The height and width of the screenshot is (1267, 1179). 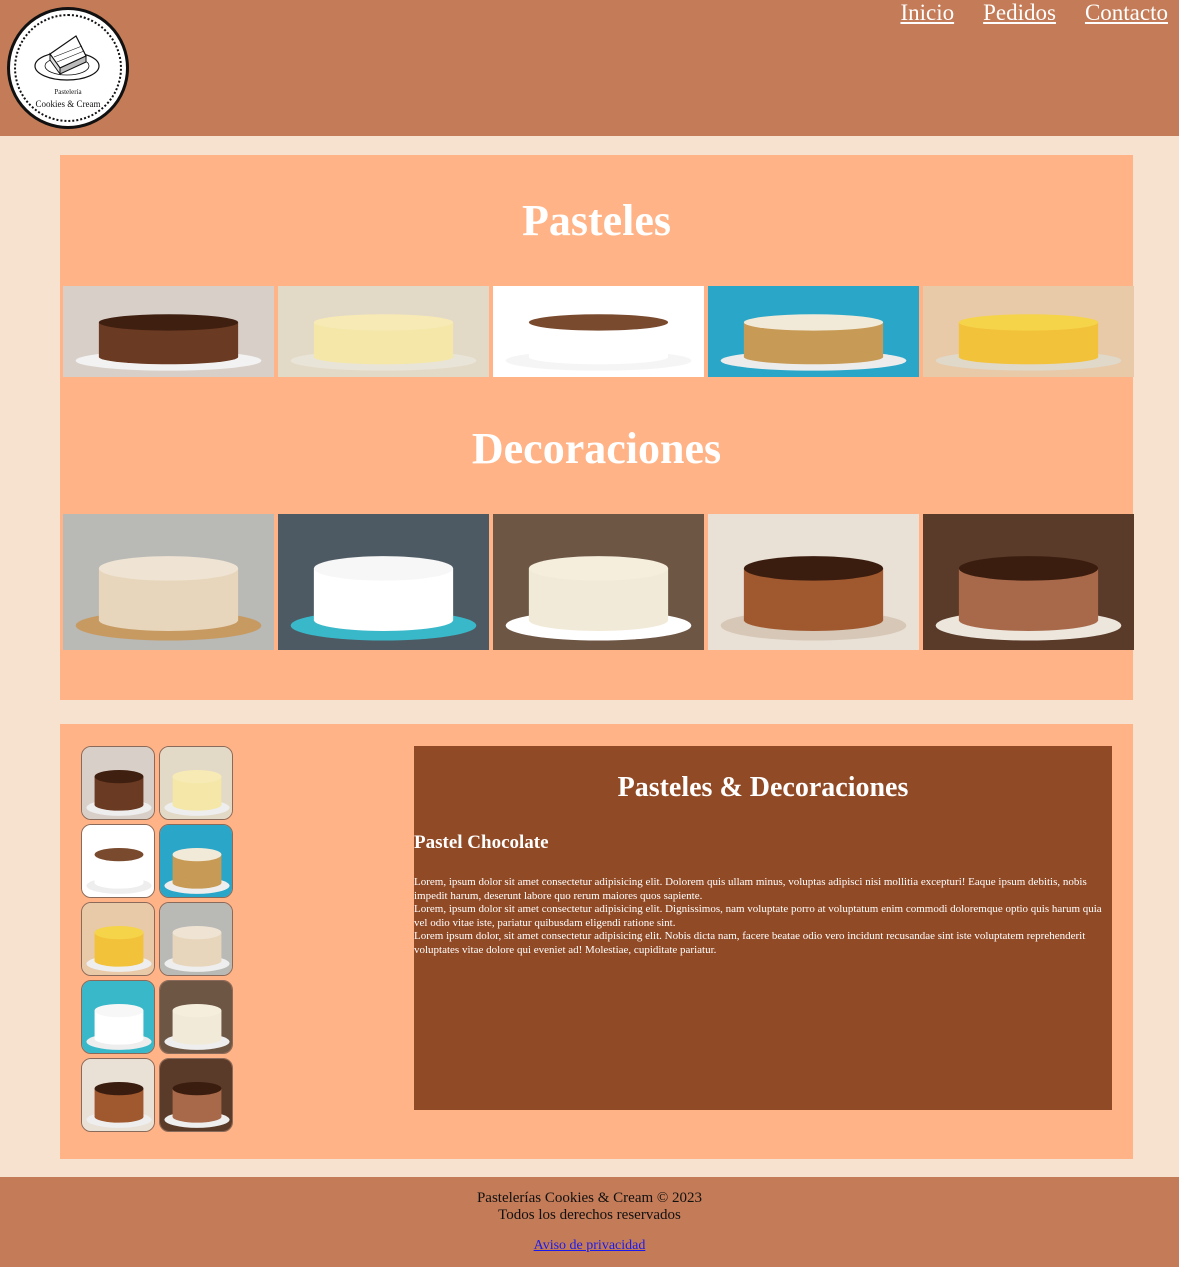 I want to click on chocolate-drip-cake-image, so click(x=1028, y=582).